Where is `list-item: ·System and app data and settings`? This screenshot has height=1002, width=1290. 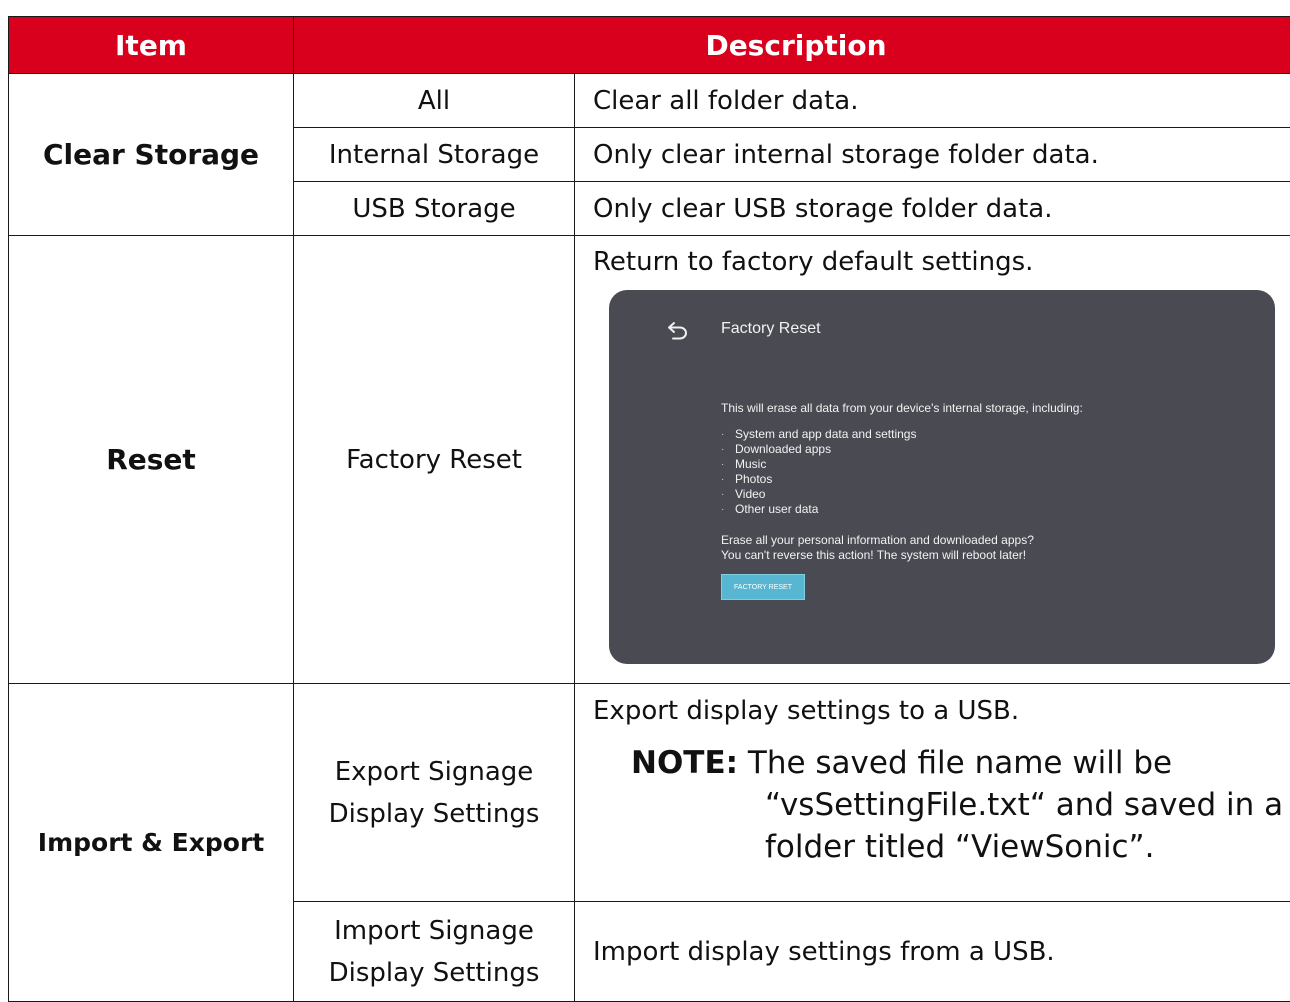 list-item: ·System and app data and settings is located at coordinates (818, 434).